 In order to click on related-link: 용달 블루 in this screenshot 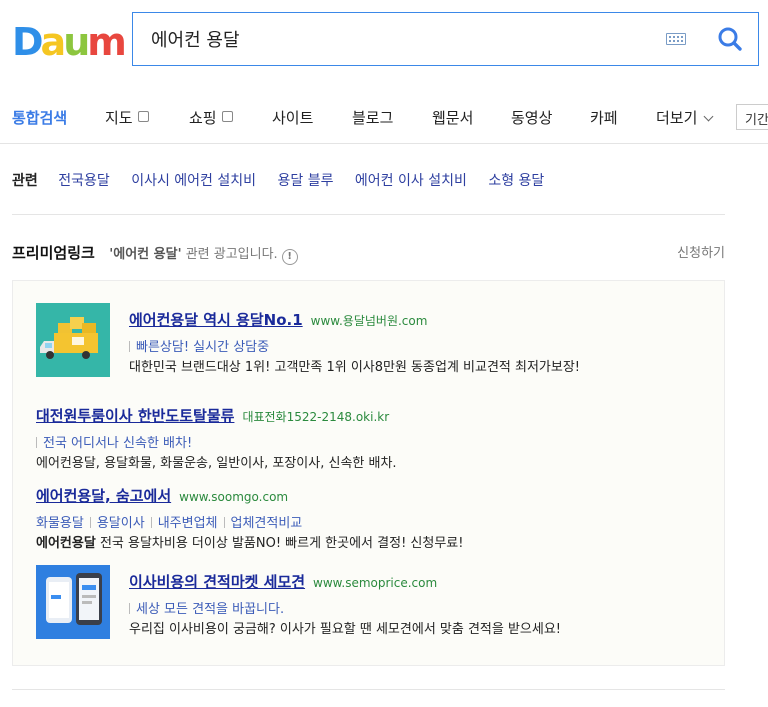, I will do `click(305, 181)`.